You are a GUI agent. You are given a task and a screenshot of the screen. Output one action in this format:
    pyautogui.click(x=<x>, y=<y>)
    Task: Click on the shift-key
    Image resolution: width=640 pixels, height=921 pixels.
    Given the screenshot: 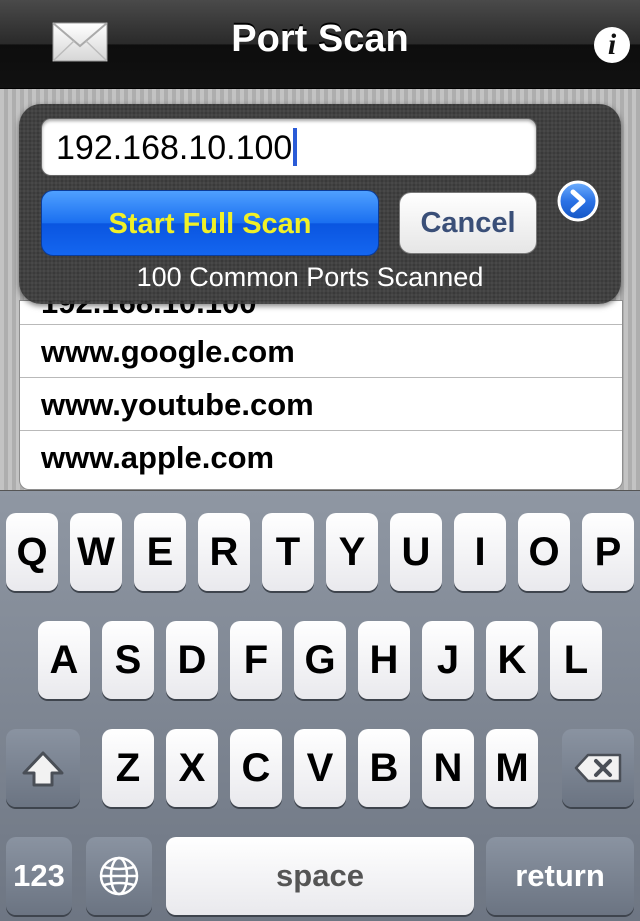 What is the action you would take?
    pyautogui.click(x=43, y=768)
    